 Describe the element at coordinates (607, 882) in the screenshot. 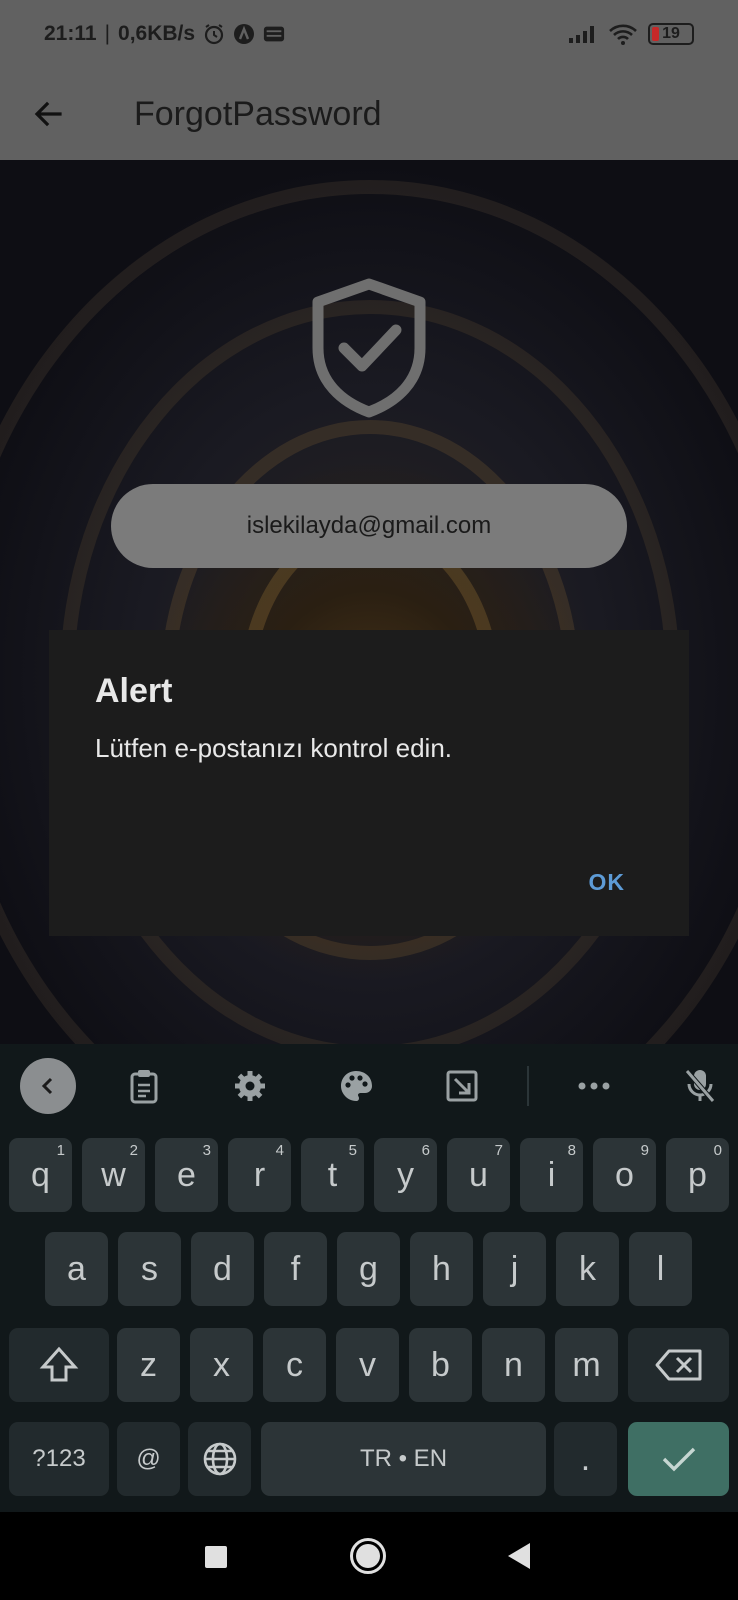

I see `ok-button: OK` at that location.